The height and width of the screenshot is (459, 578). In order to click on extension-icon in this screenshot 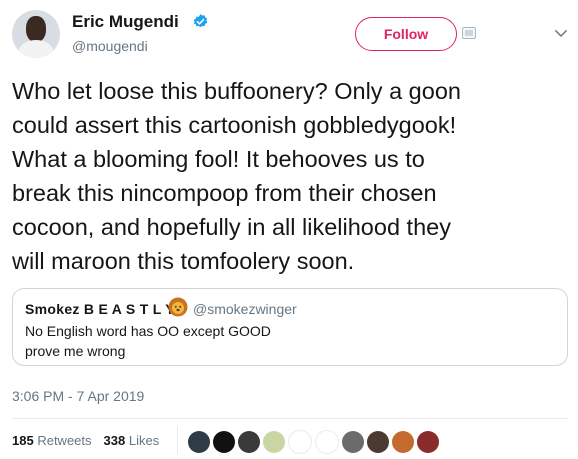, I will do `click(469, 33)`.